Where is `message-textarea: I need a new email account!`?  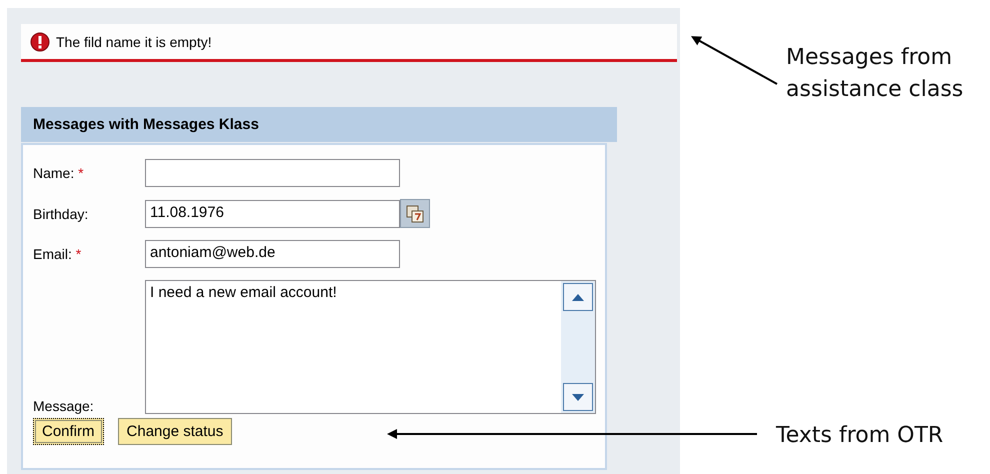 message-textarea: I need a new email account! is located at coordinates (370, 347).